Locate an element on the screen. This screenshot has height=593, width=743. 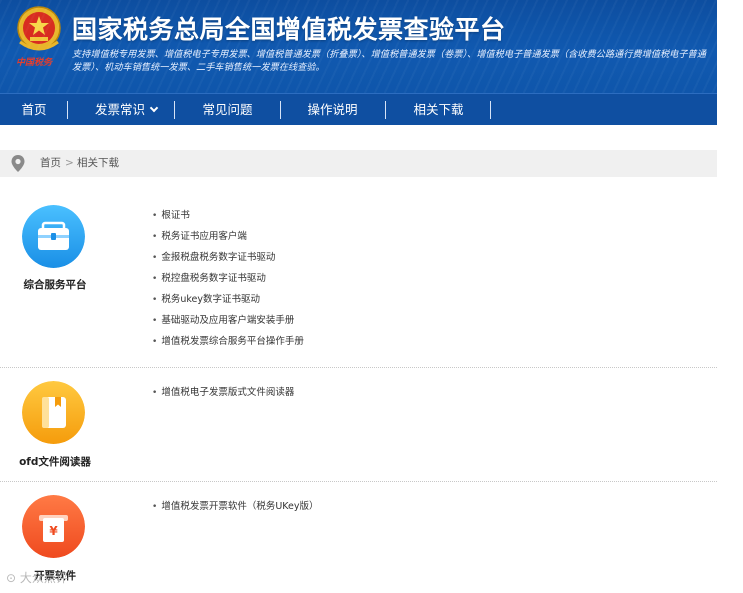
download-link: 增值税发票综合服务平台操作手册 is located at coordinates (228, 341).